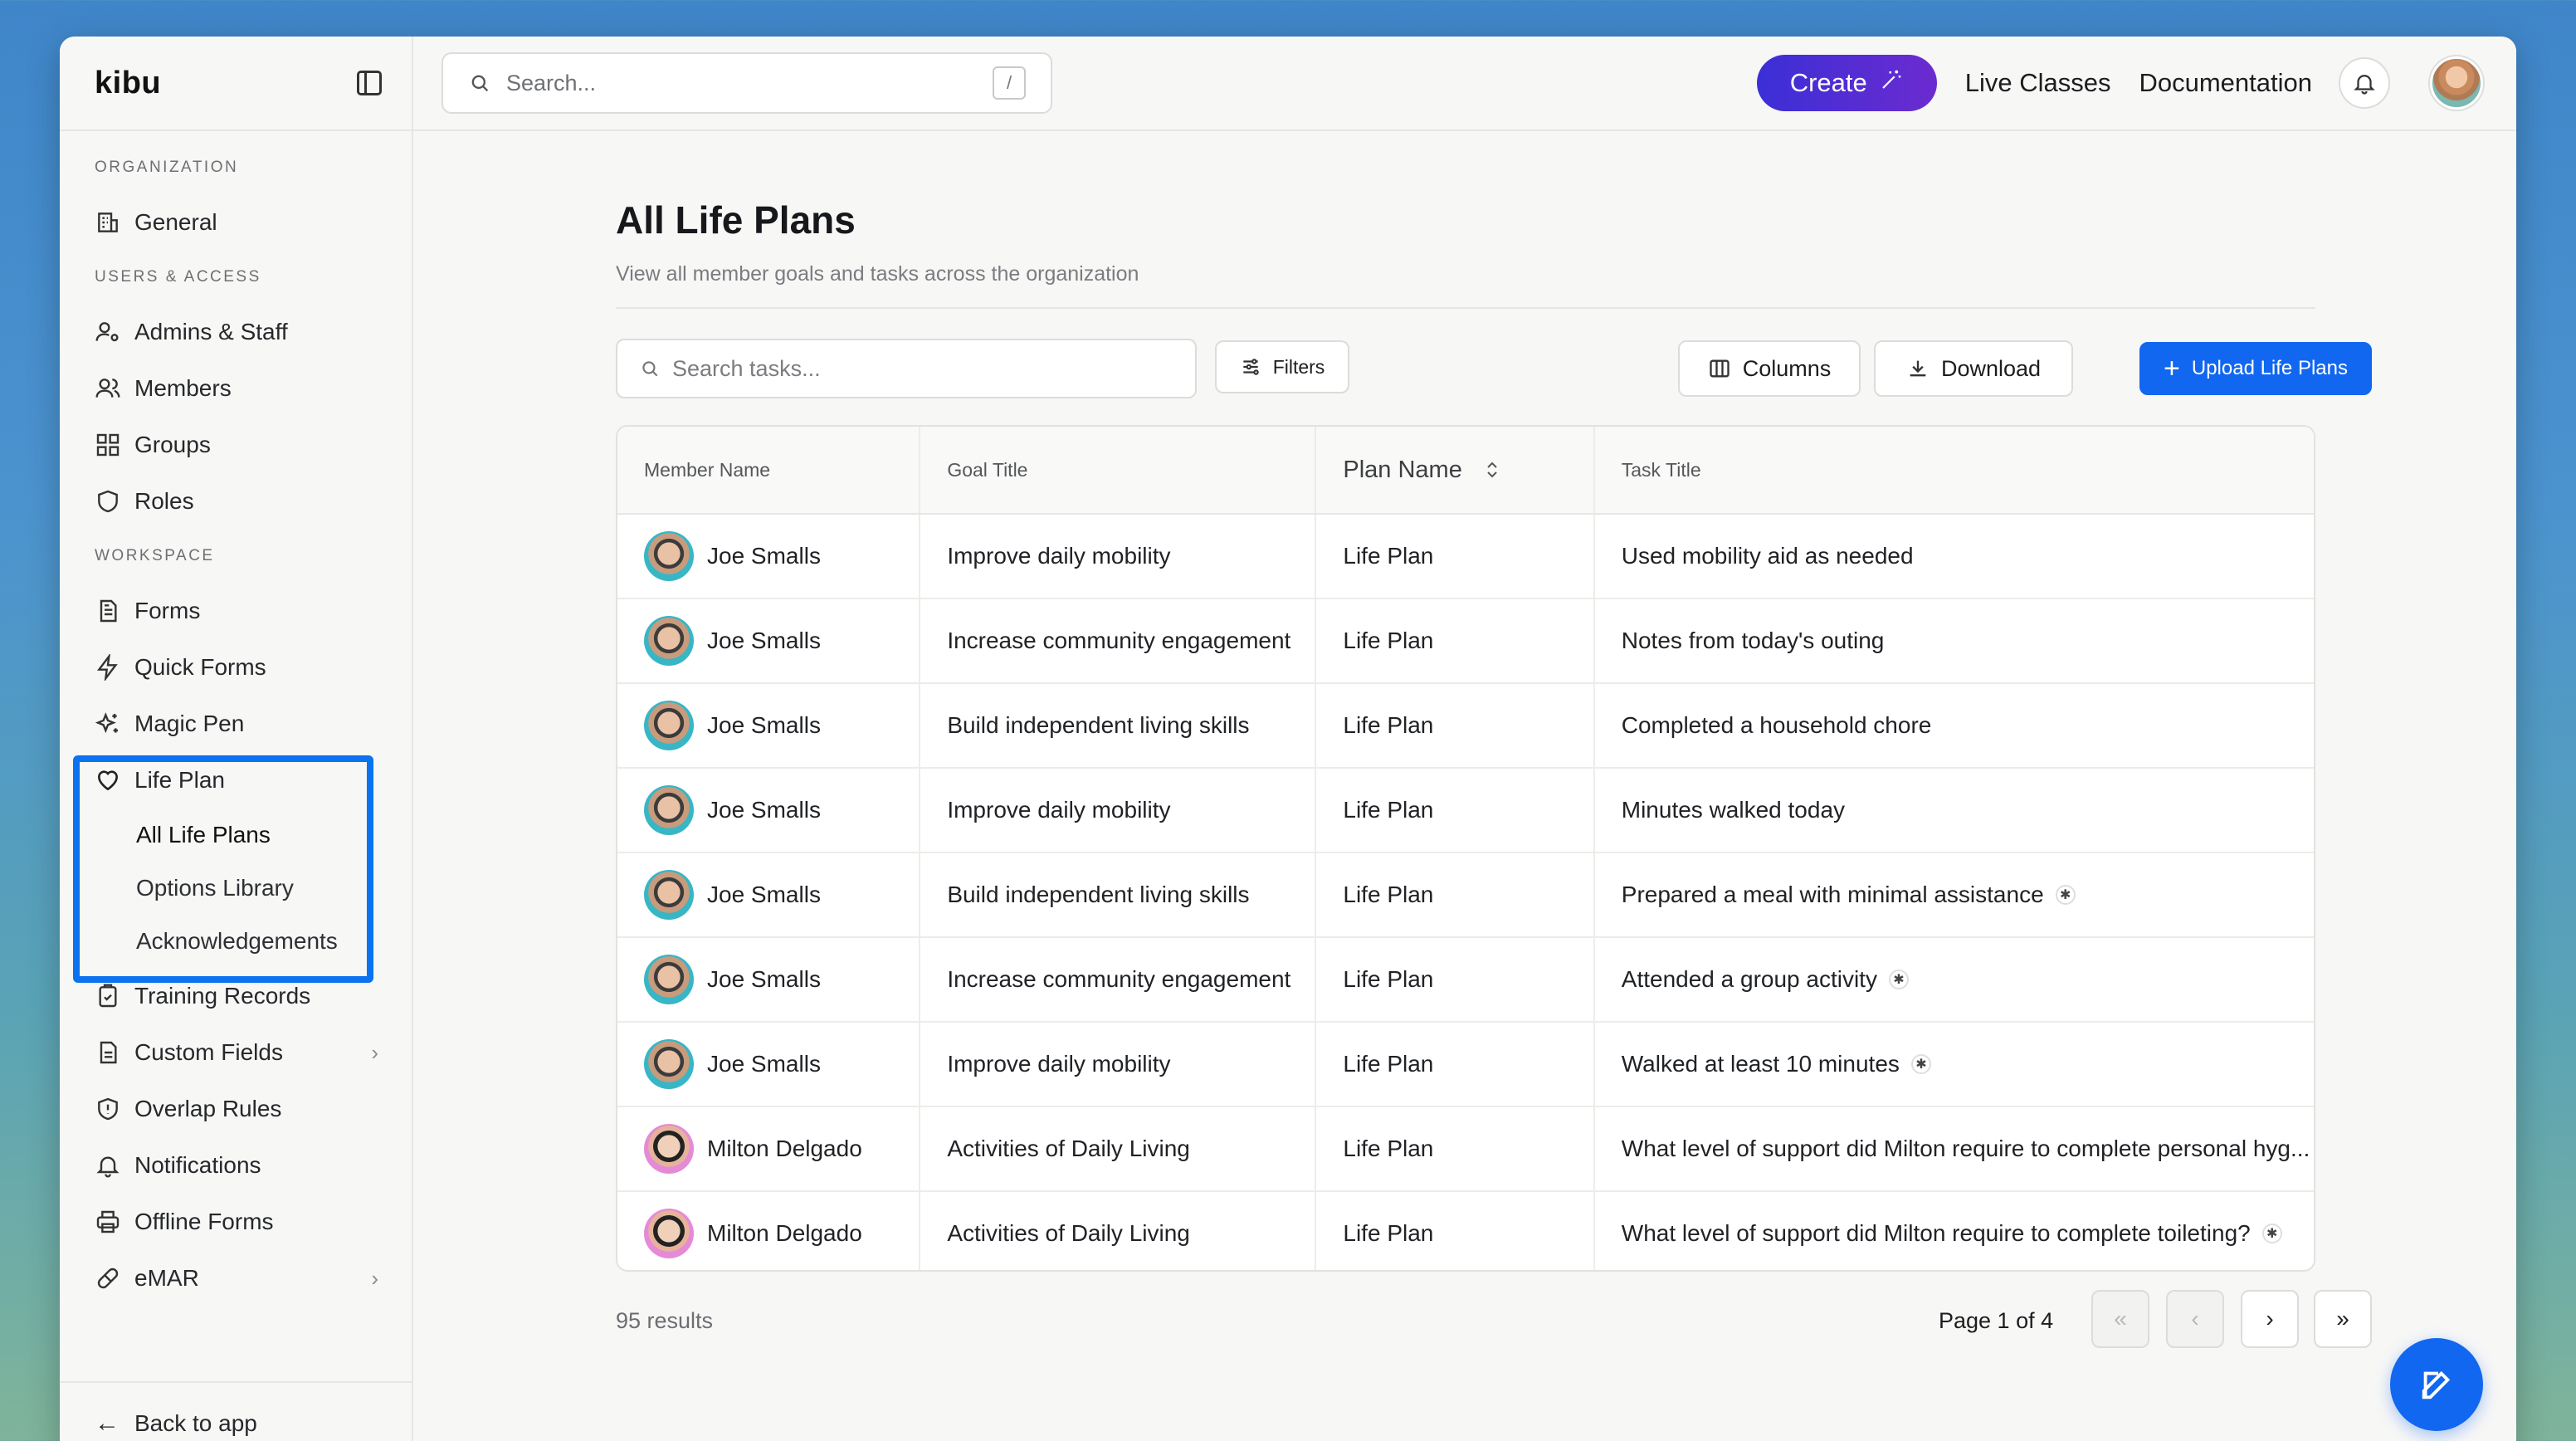  Describe the element at coordinates (2038, 83) in the screenshot. I see `live-classes-link: Live Classes` at that location.